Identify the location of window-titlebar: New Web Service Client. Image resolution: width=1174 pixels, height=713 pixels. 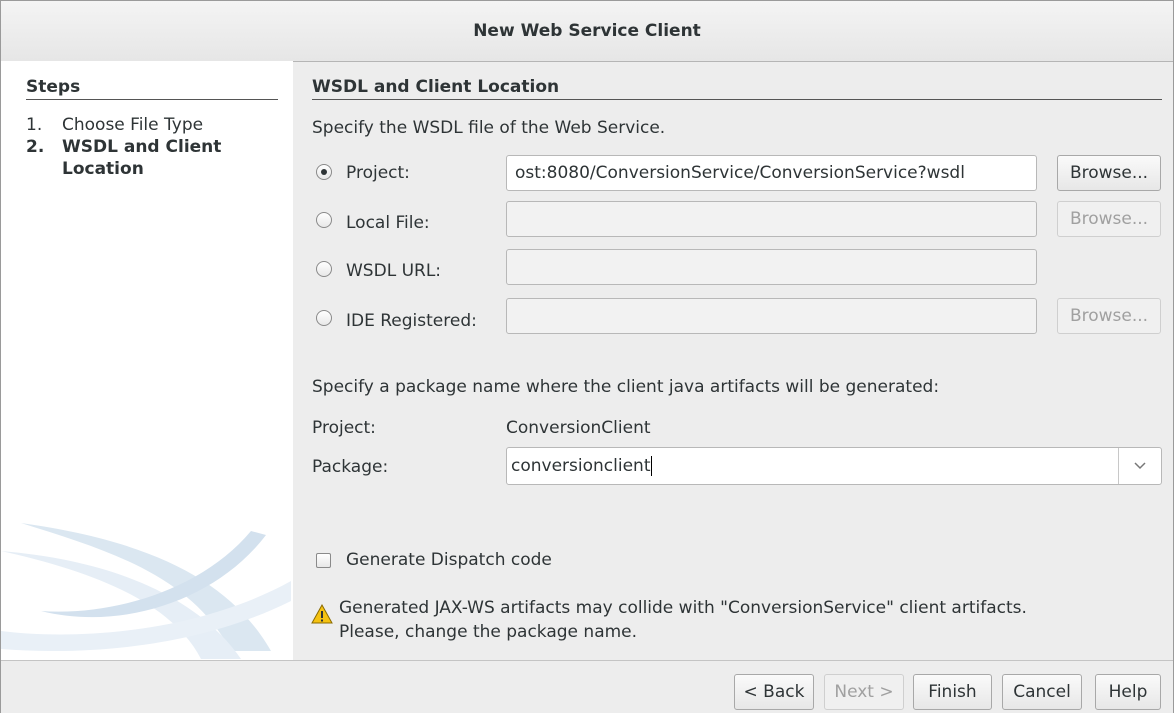
(587, 31).